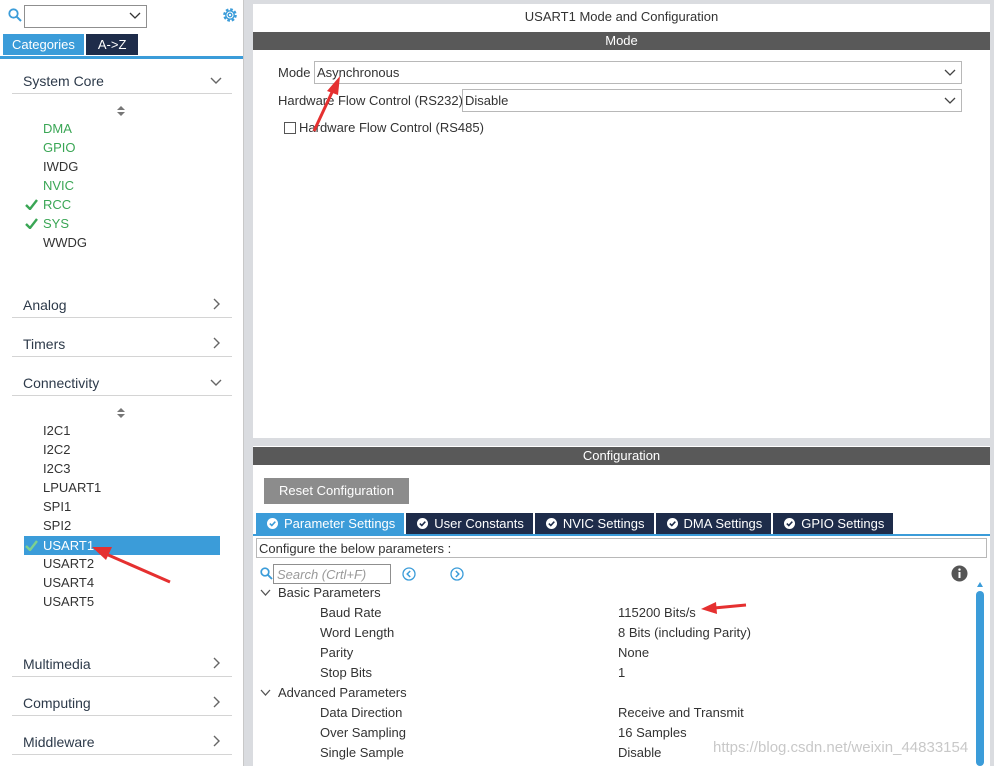 The width and height of the screenshot is (994, 766). I want to click on section-middleware: Middleware, so click(122, 742).